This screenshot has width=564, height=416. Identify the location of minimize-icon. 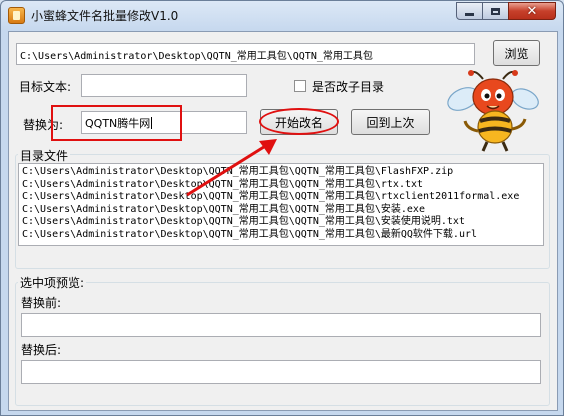
(469, 14).